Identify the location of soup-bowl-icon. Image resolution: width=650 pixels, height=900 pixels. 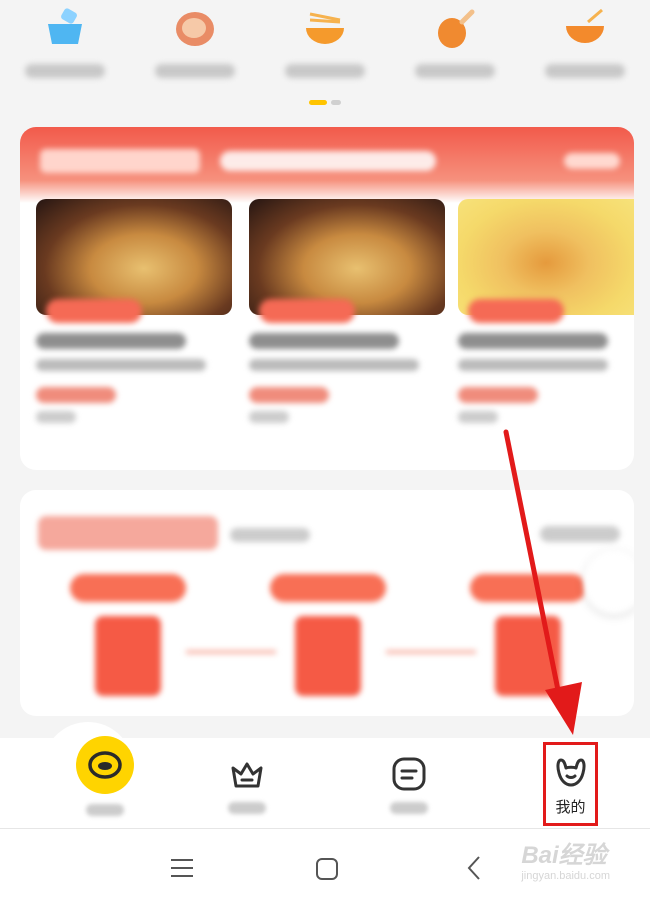
(585, 25).